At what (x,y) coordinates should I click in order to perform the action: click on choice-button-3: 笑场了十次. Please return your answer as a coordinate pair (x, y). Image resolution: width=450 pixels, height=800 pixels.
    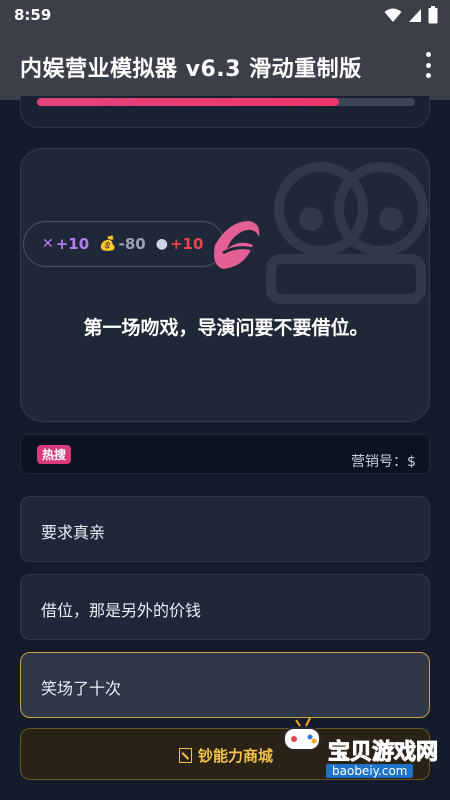
    Looking at the image, I should click on (225, 685).